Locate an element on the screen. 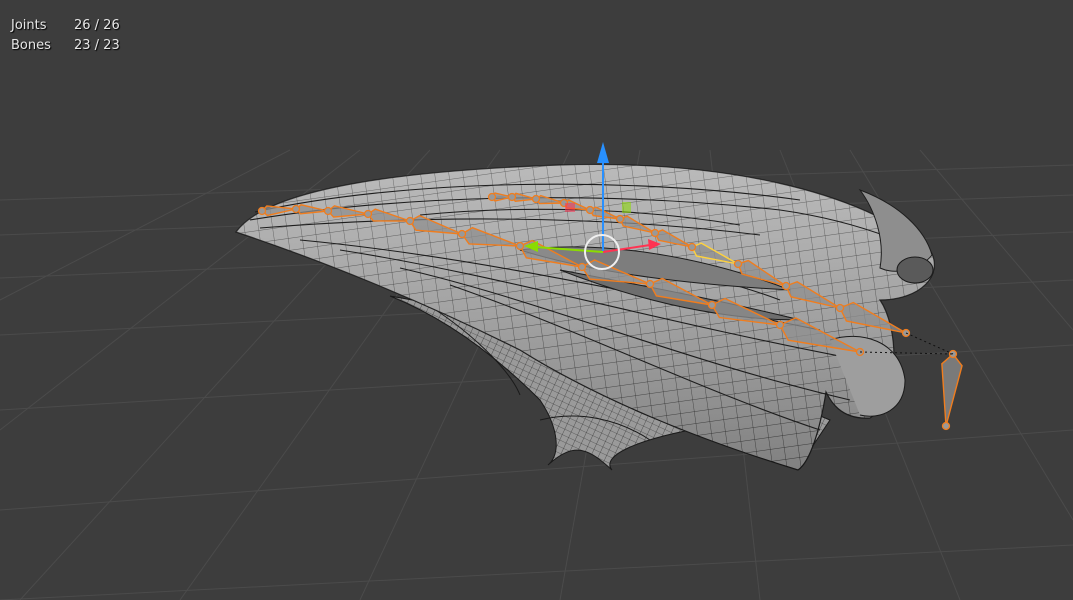 This screenshot has height=600, width=1073. root-bone is located at coordinates (952, 389).